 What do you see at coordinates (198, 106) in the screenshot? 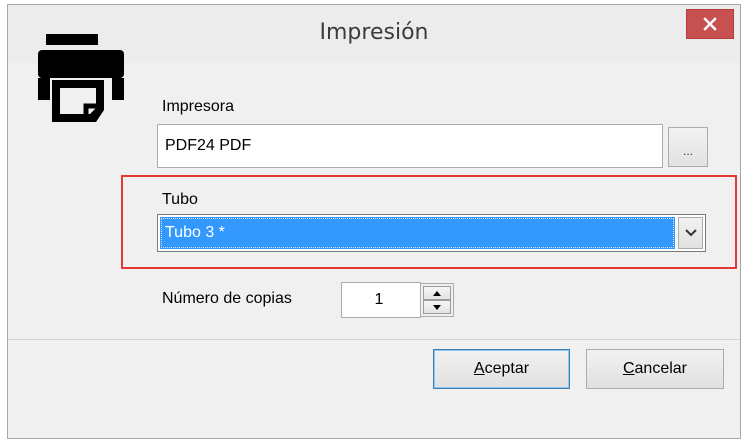
I see `printer-label: Impresora` at bounding box center [198, 106].